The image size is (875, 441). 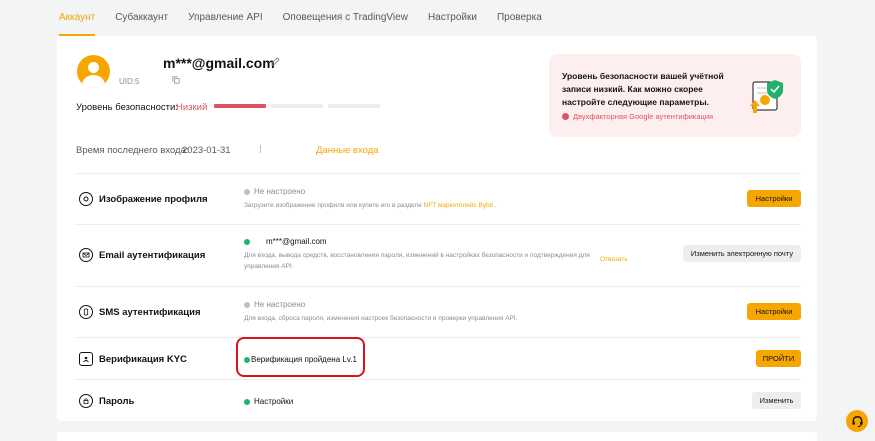 What do you see at coordinates (452, 18) in the screenshot?
I see `tab-settings: Настройки` at bounding box center [452, 18].